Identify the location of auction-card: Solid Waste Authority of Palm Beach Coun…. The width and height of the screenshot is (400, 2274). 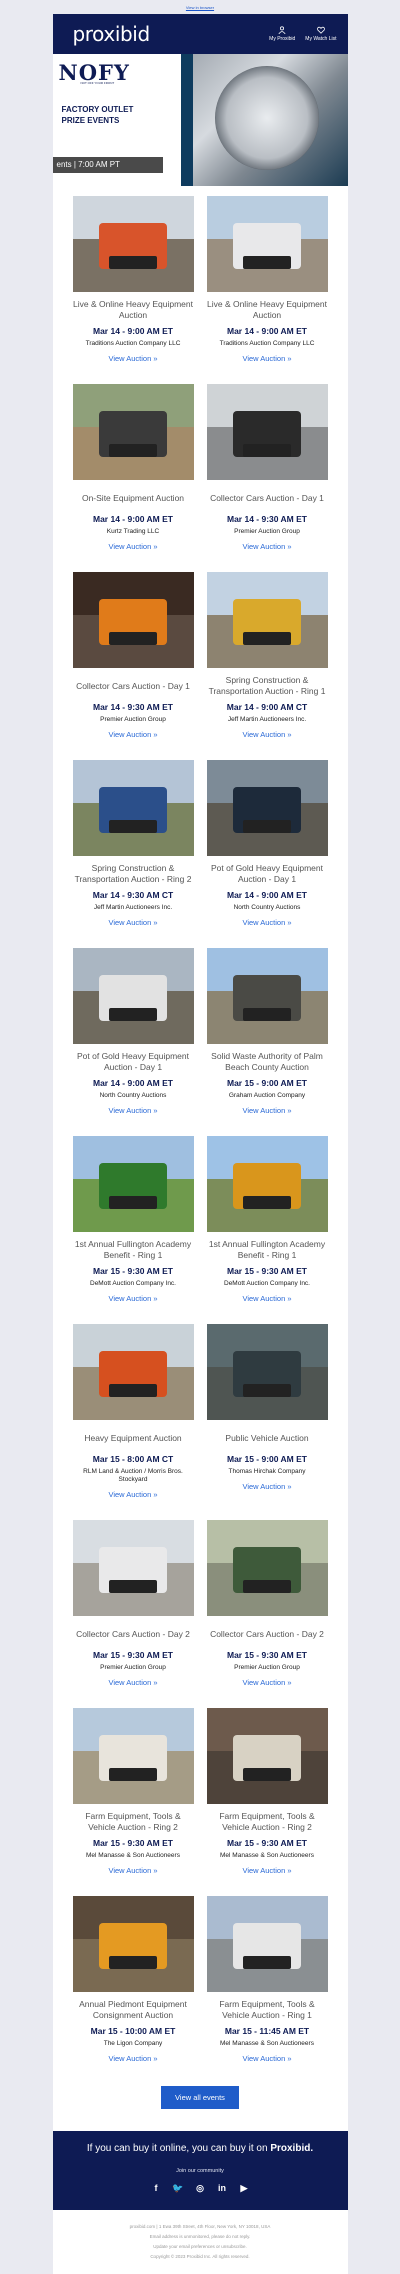
(267, 1033).